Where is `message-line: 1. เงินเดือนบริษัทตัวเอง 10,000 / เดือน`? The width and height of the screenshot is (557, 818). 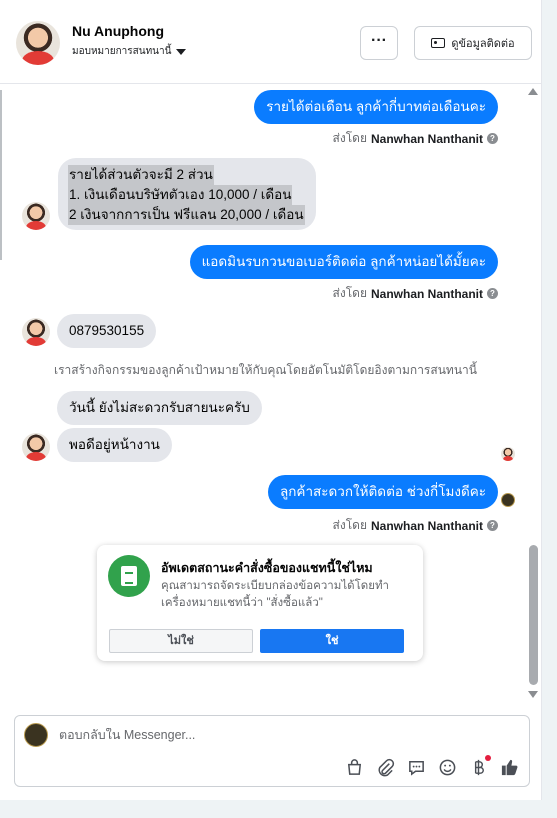
message-line: 1. เงินเดือนบริษัทตัวเอง 10,000 / เดือน is located at coordinates (180, 195).